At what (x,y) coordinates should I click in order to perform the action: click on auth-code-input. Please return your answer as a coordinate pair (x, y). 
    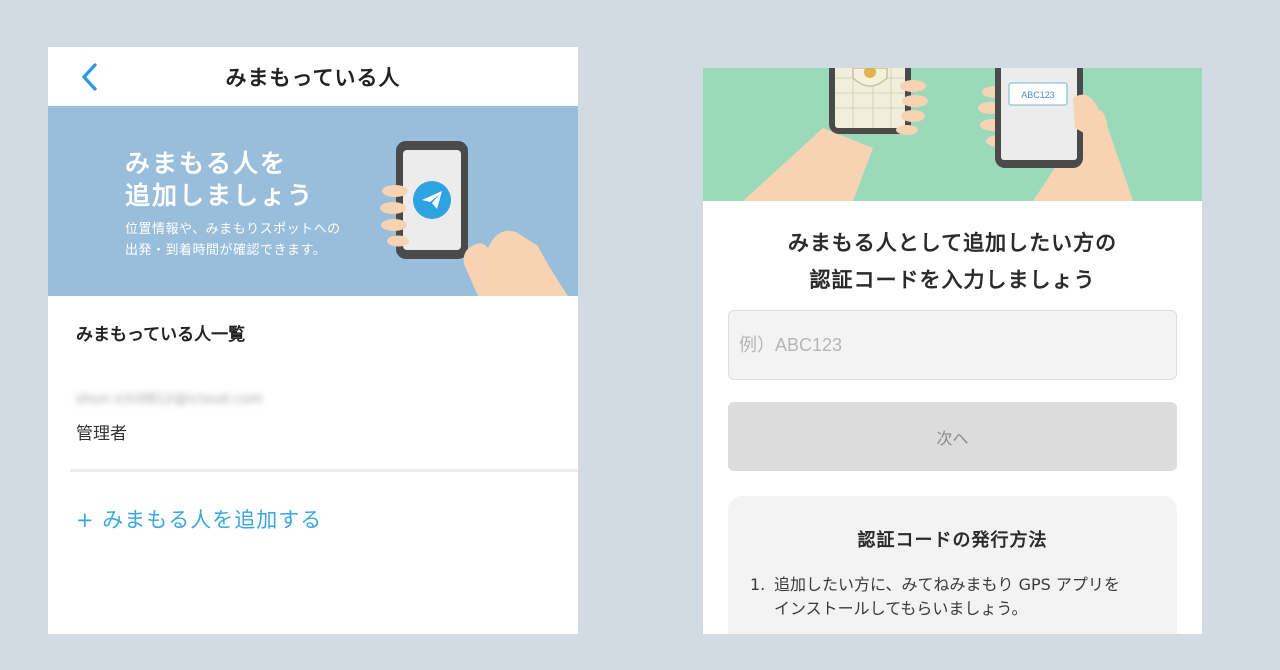
    Looking at the image, I should click on (952, 345).